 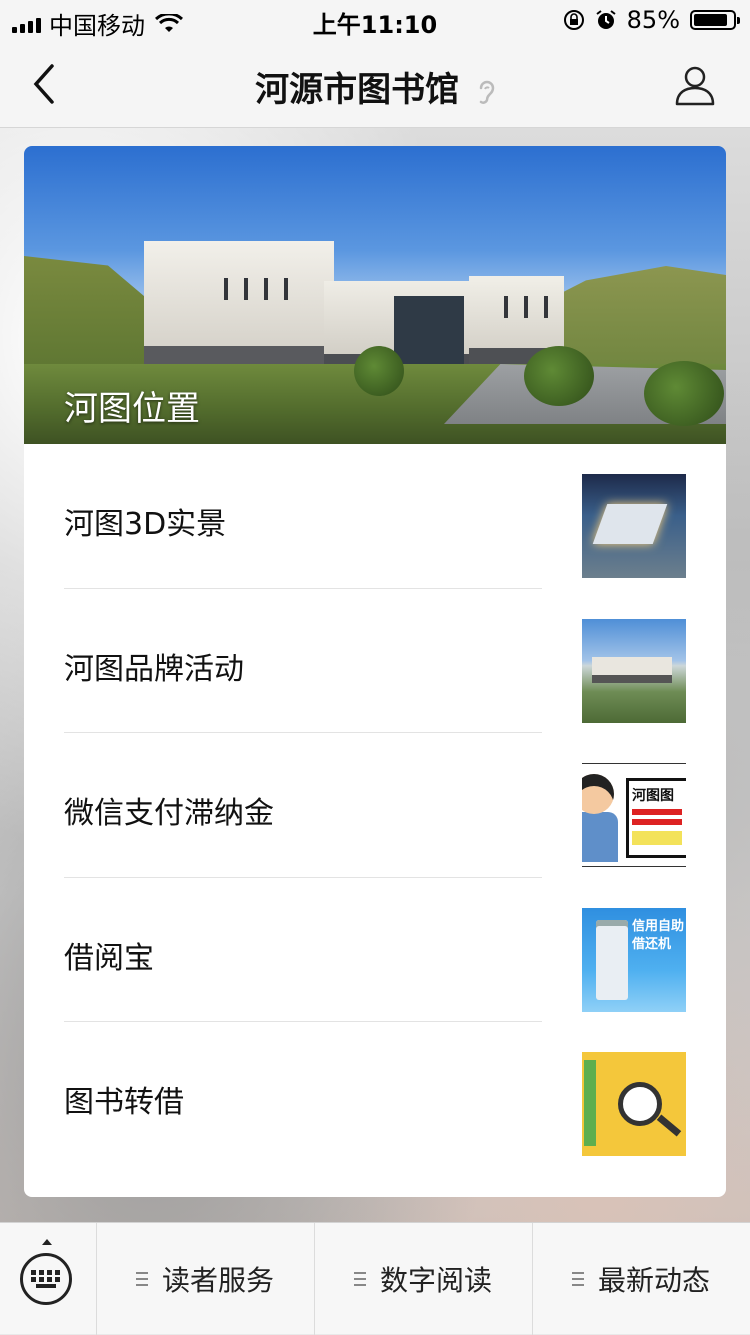 What do you see at coordinates (606, 19) in the screenshot?
I see `alarm-icon` at bounding box center [606, 19].